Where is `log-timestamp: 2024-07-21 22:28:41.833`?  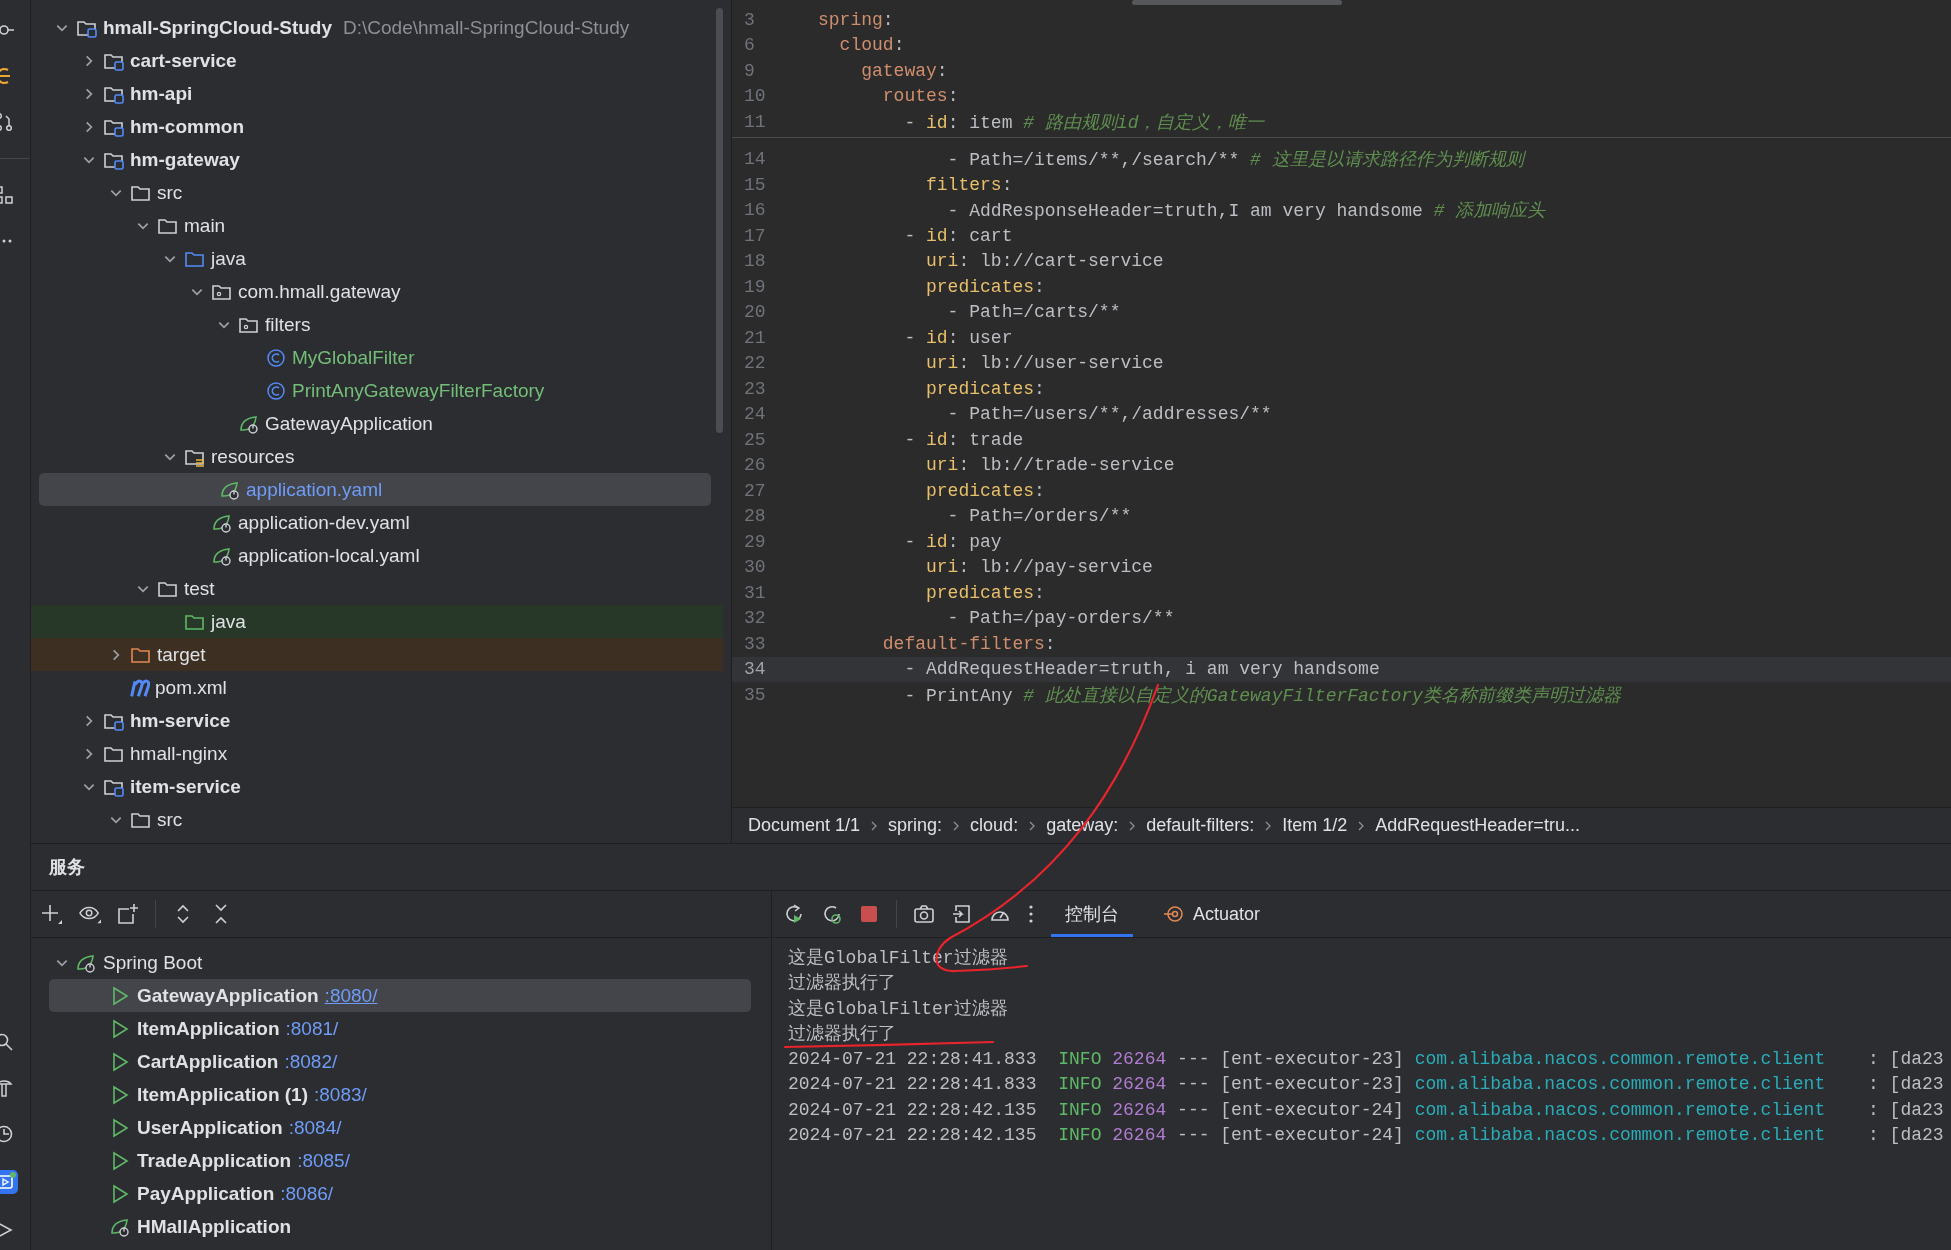 log-timestamp: 2024-07-21 22:28:41.833 is located at coordinates (912, 1058).